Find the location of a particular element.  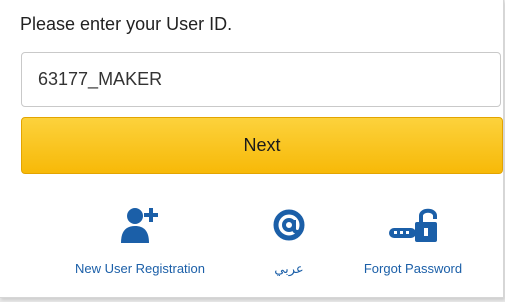

forgot-password-link: Forgot Password is located at coordinates (413, 245).